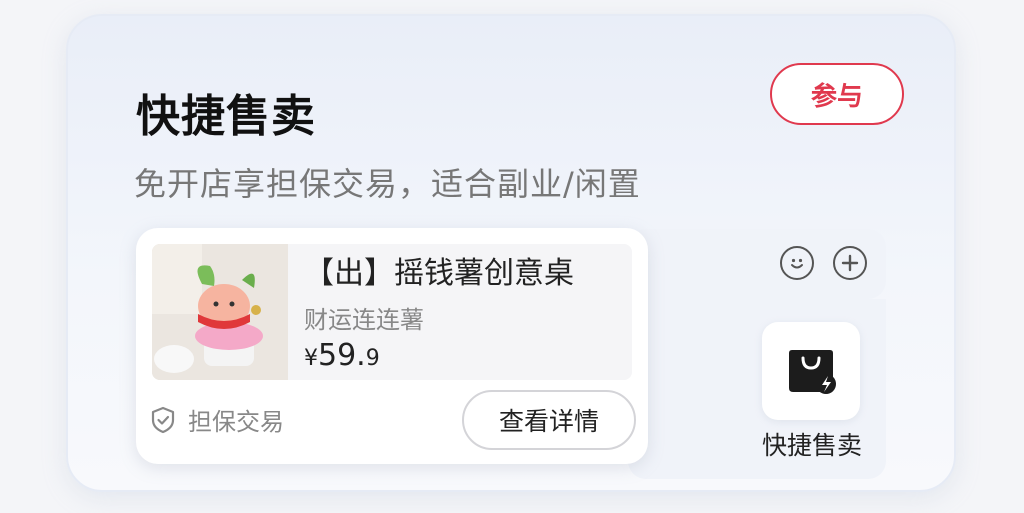 The image size is (1024, 513). Describe the element at coordinates (372, 358) in the screenshot. I see `price-decimal: 9` at that location.